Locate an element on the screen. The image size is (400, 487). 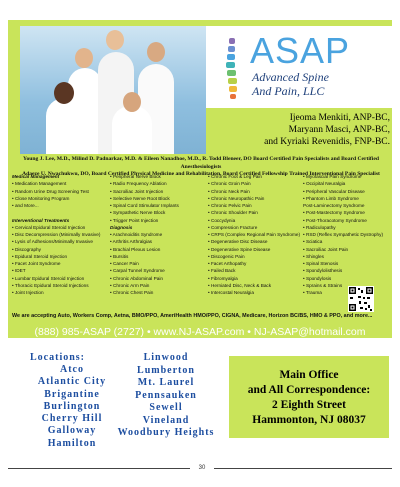
service-item: • CRPS (Complex Regional Pain Syndrome) is located at coordinates (254, 234).